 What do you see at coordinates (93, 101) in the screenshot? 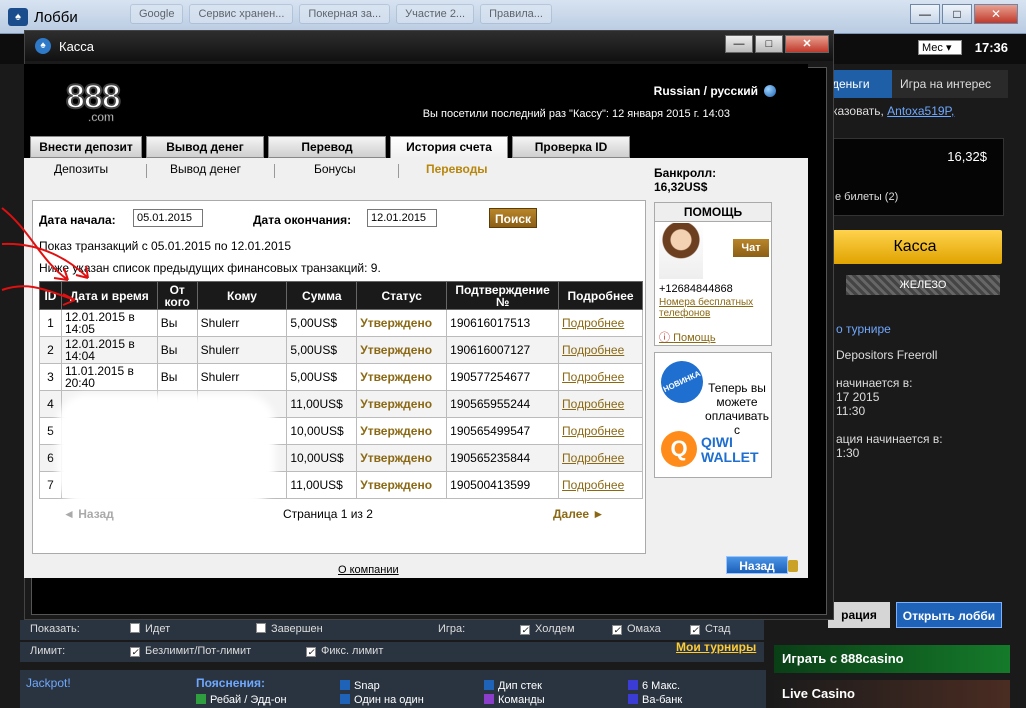
I see `888-logo: 888 .com` at bounding box center [93, 101].